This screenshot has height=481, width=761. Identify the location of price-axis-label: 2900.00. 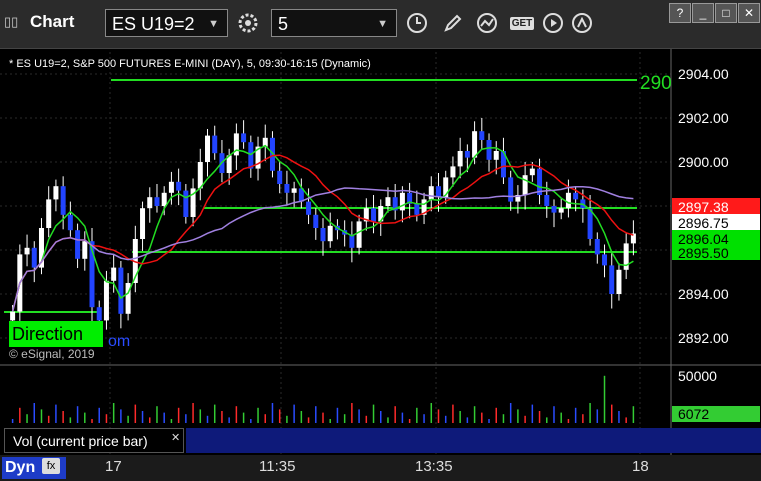
(703, 162).